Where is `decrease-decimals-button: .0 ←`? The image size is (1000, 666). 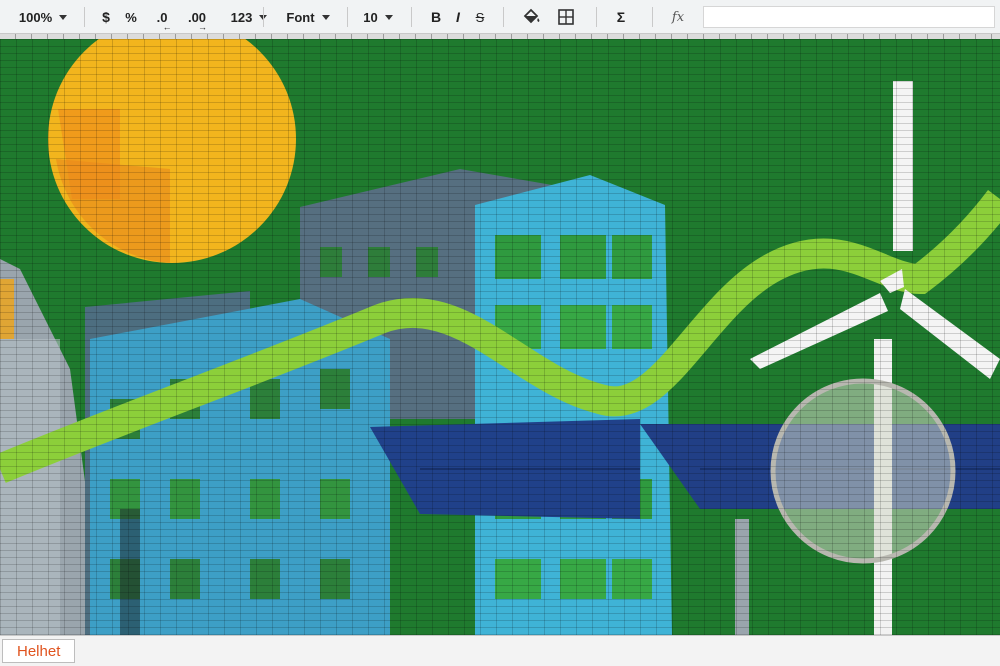
decrease-decimals-button: .0 ← is located at coordinates (162, 17).